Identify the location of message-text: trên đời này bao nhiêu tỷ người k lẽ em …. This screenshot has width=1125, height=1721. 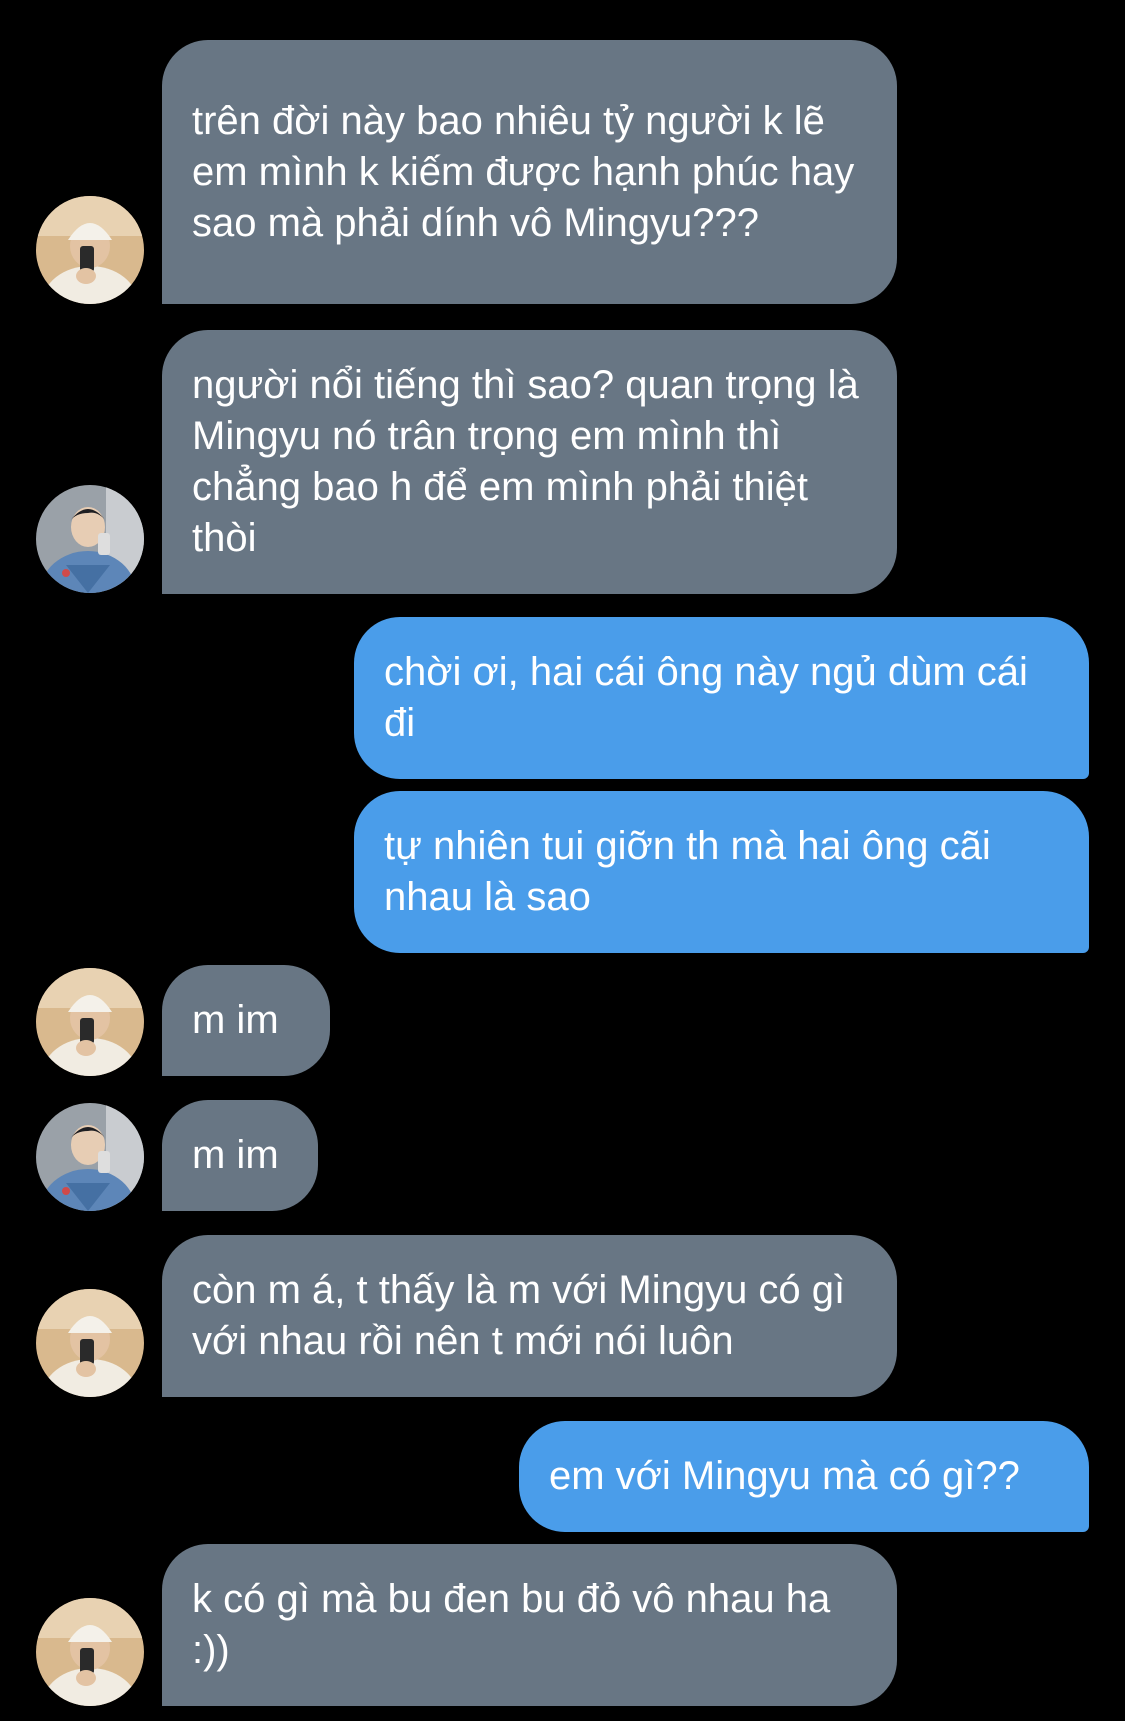
(523, 171).